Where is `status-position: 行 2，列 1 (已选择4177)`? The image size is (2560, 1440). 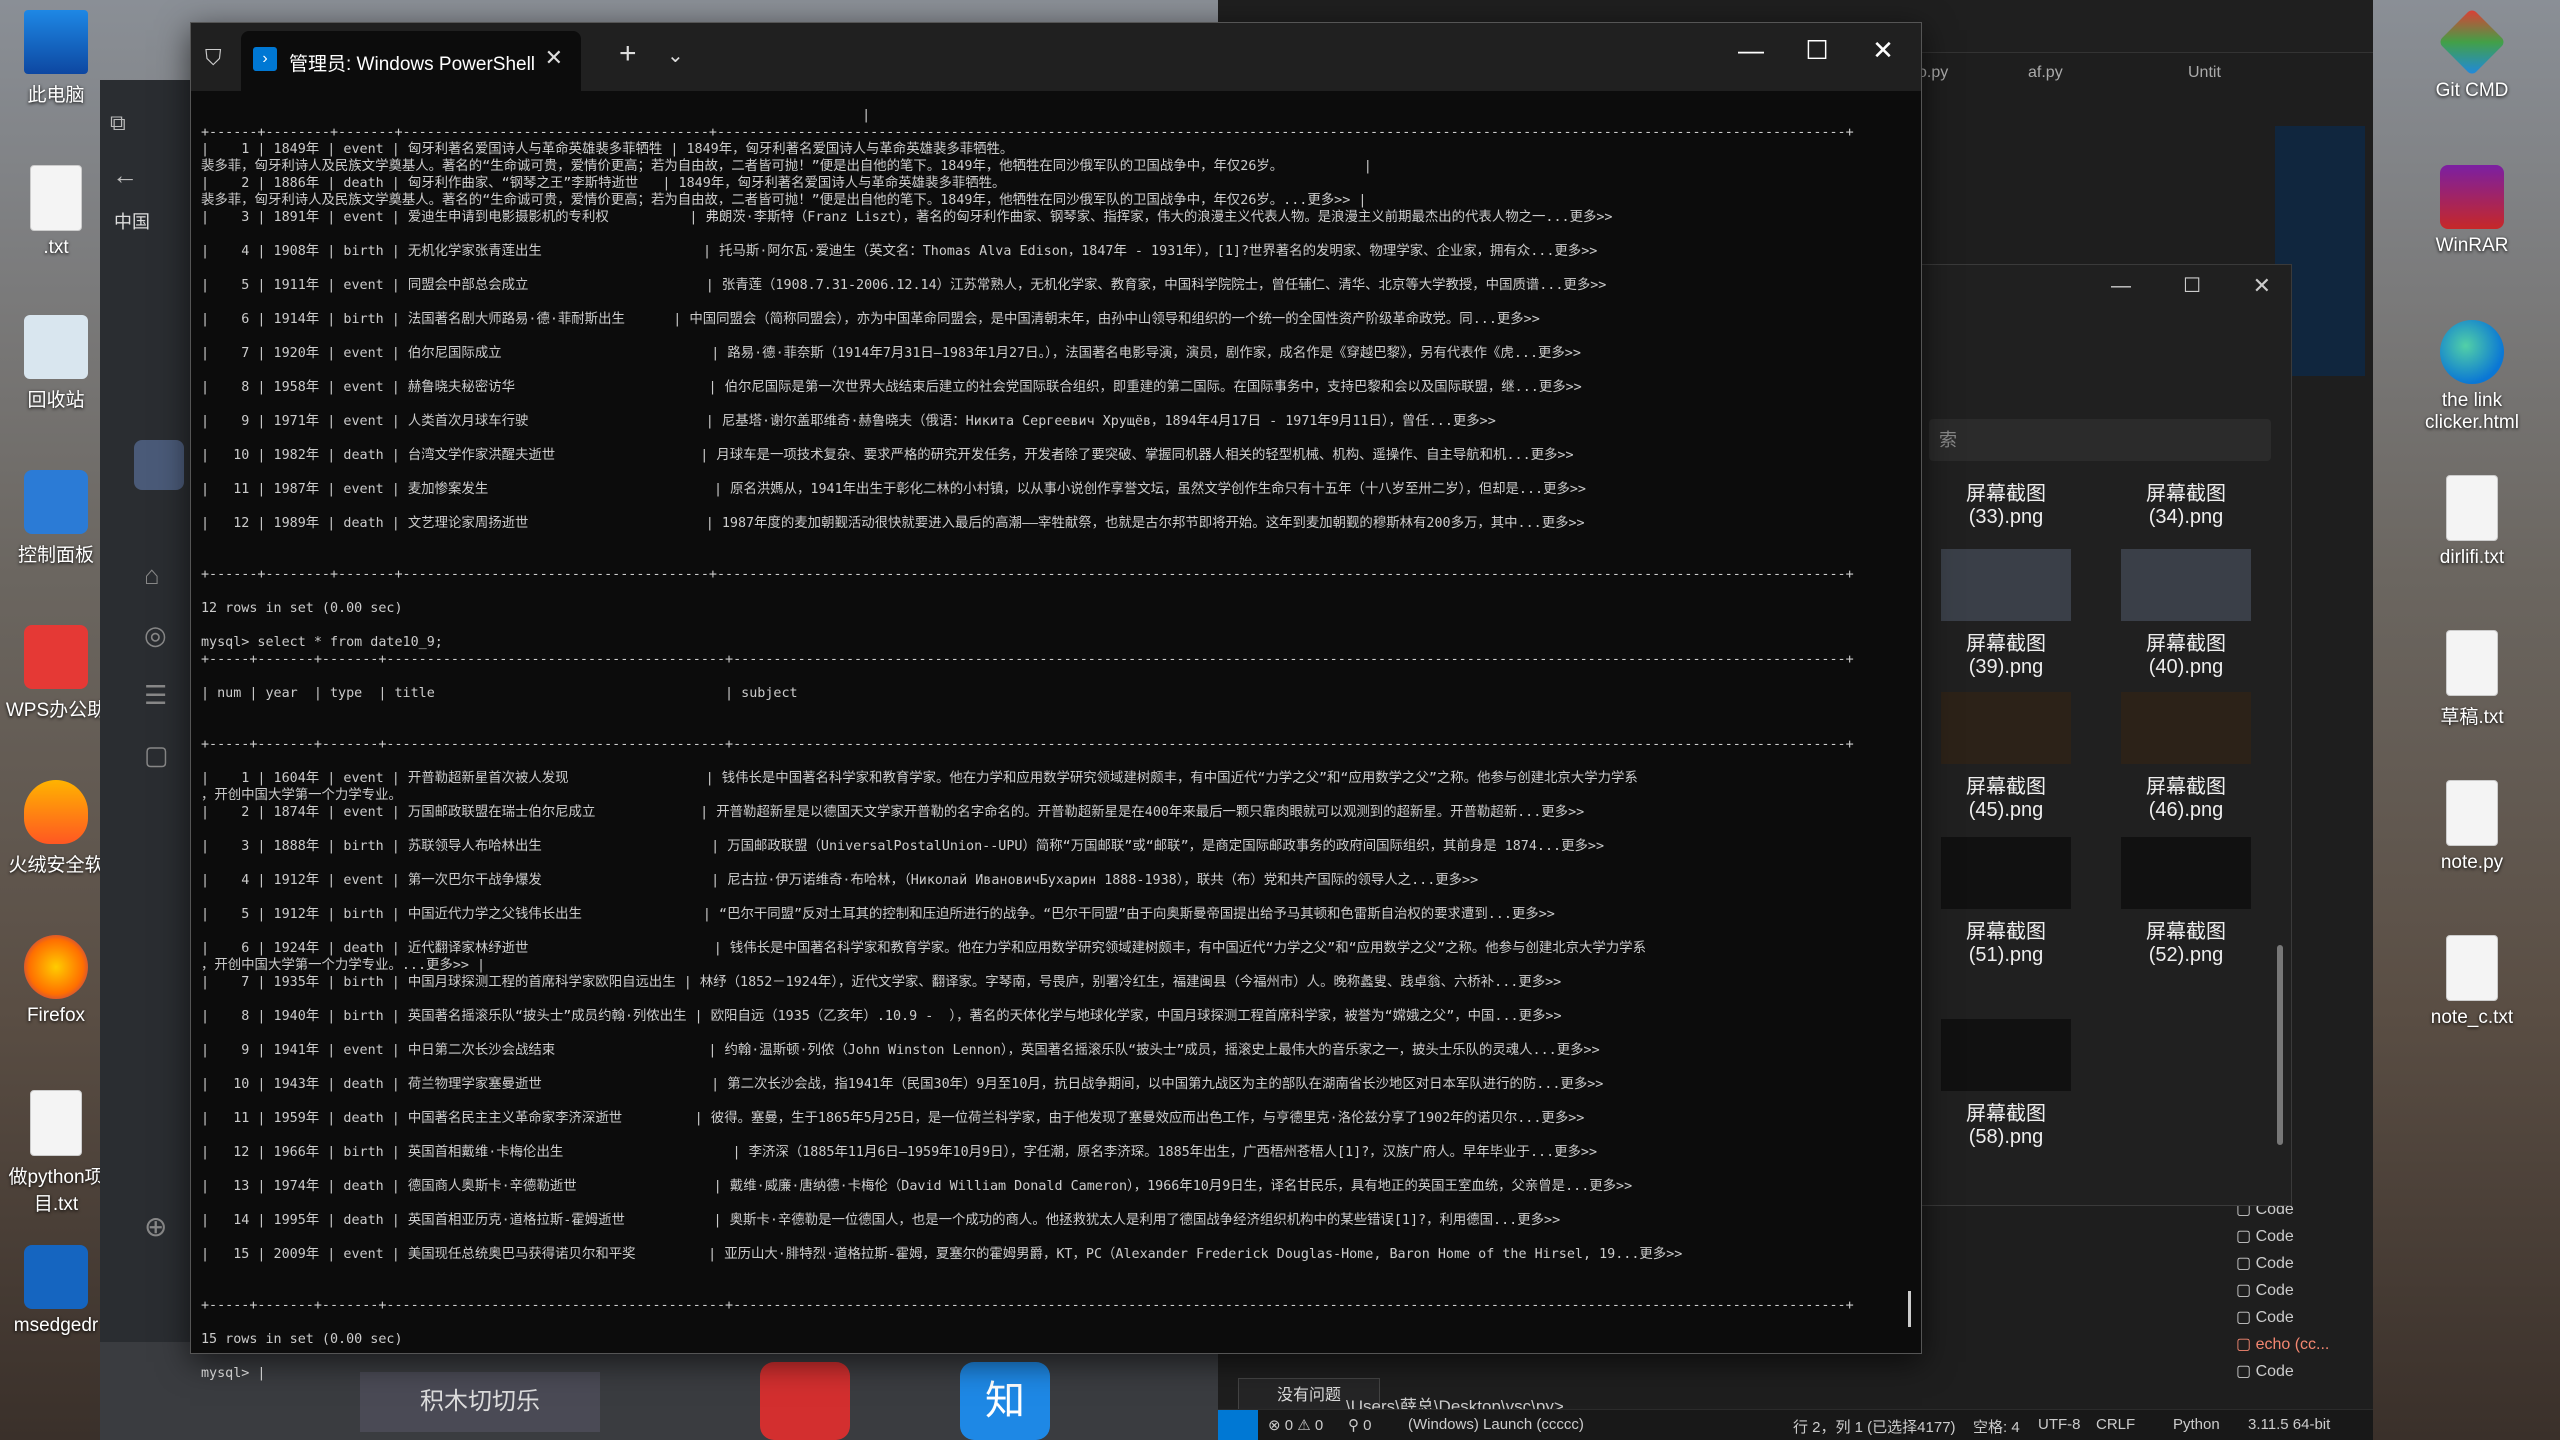
status-position: 行 2，列 1 (已选择4177) is located at coordinates (1874, 1426).